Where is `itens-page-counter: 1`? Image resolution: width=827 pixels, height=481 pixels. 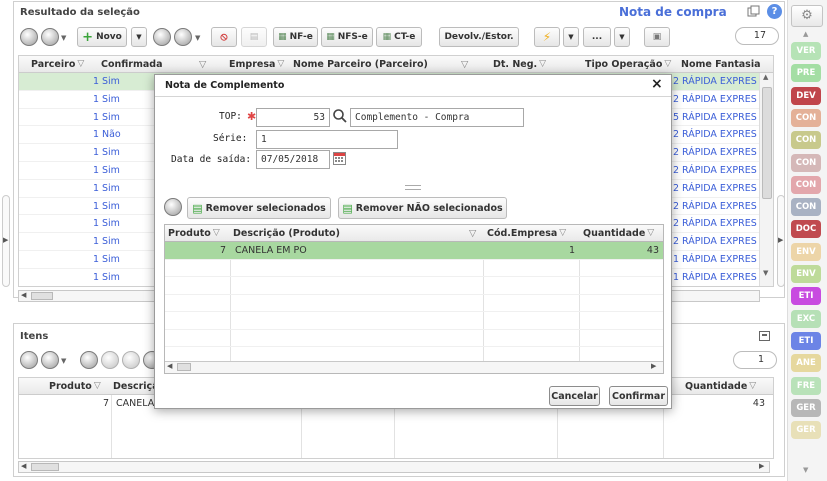
itens-page-counter: 1 is located at coordinates (755, 360).